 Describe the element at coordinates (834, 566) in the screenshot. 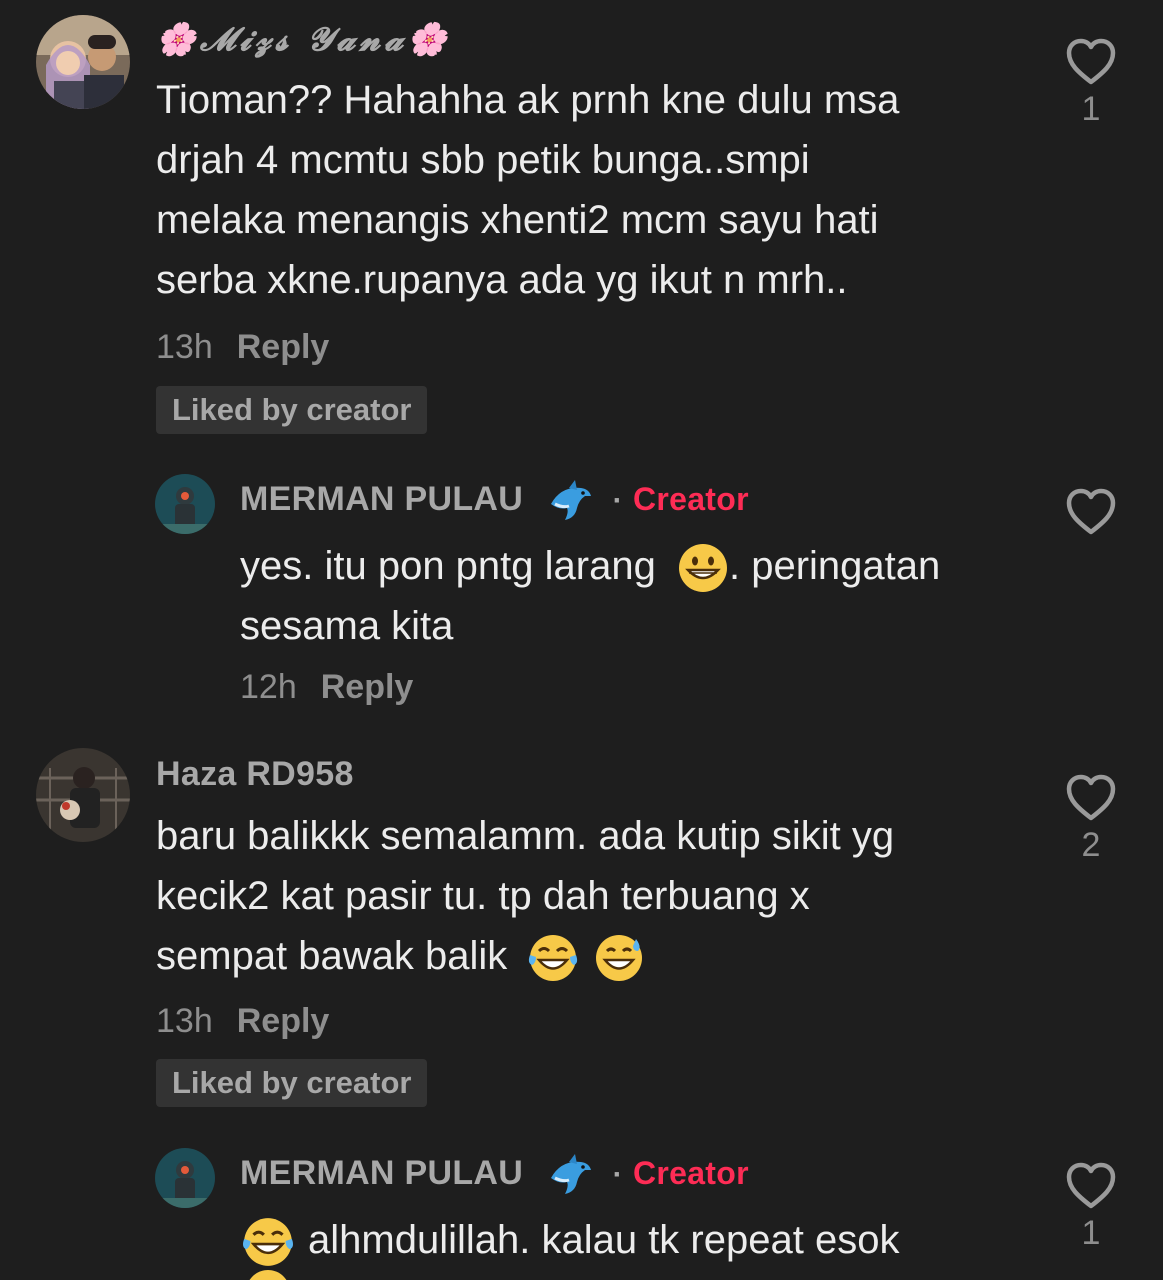

I see `comment-text-segment: . peringatan` at that location.